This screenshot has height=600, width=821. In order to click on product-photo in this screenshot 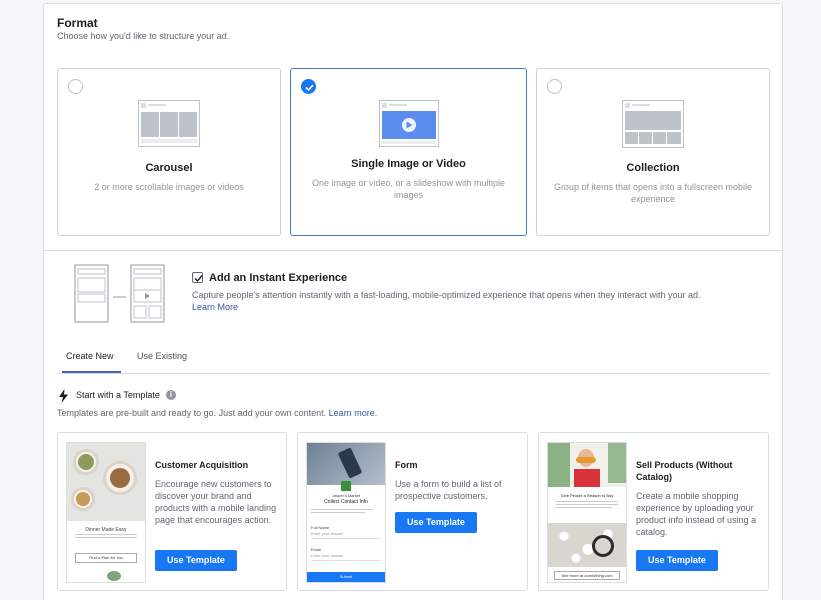, I will do `click(587, 545)`.